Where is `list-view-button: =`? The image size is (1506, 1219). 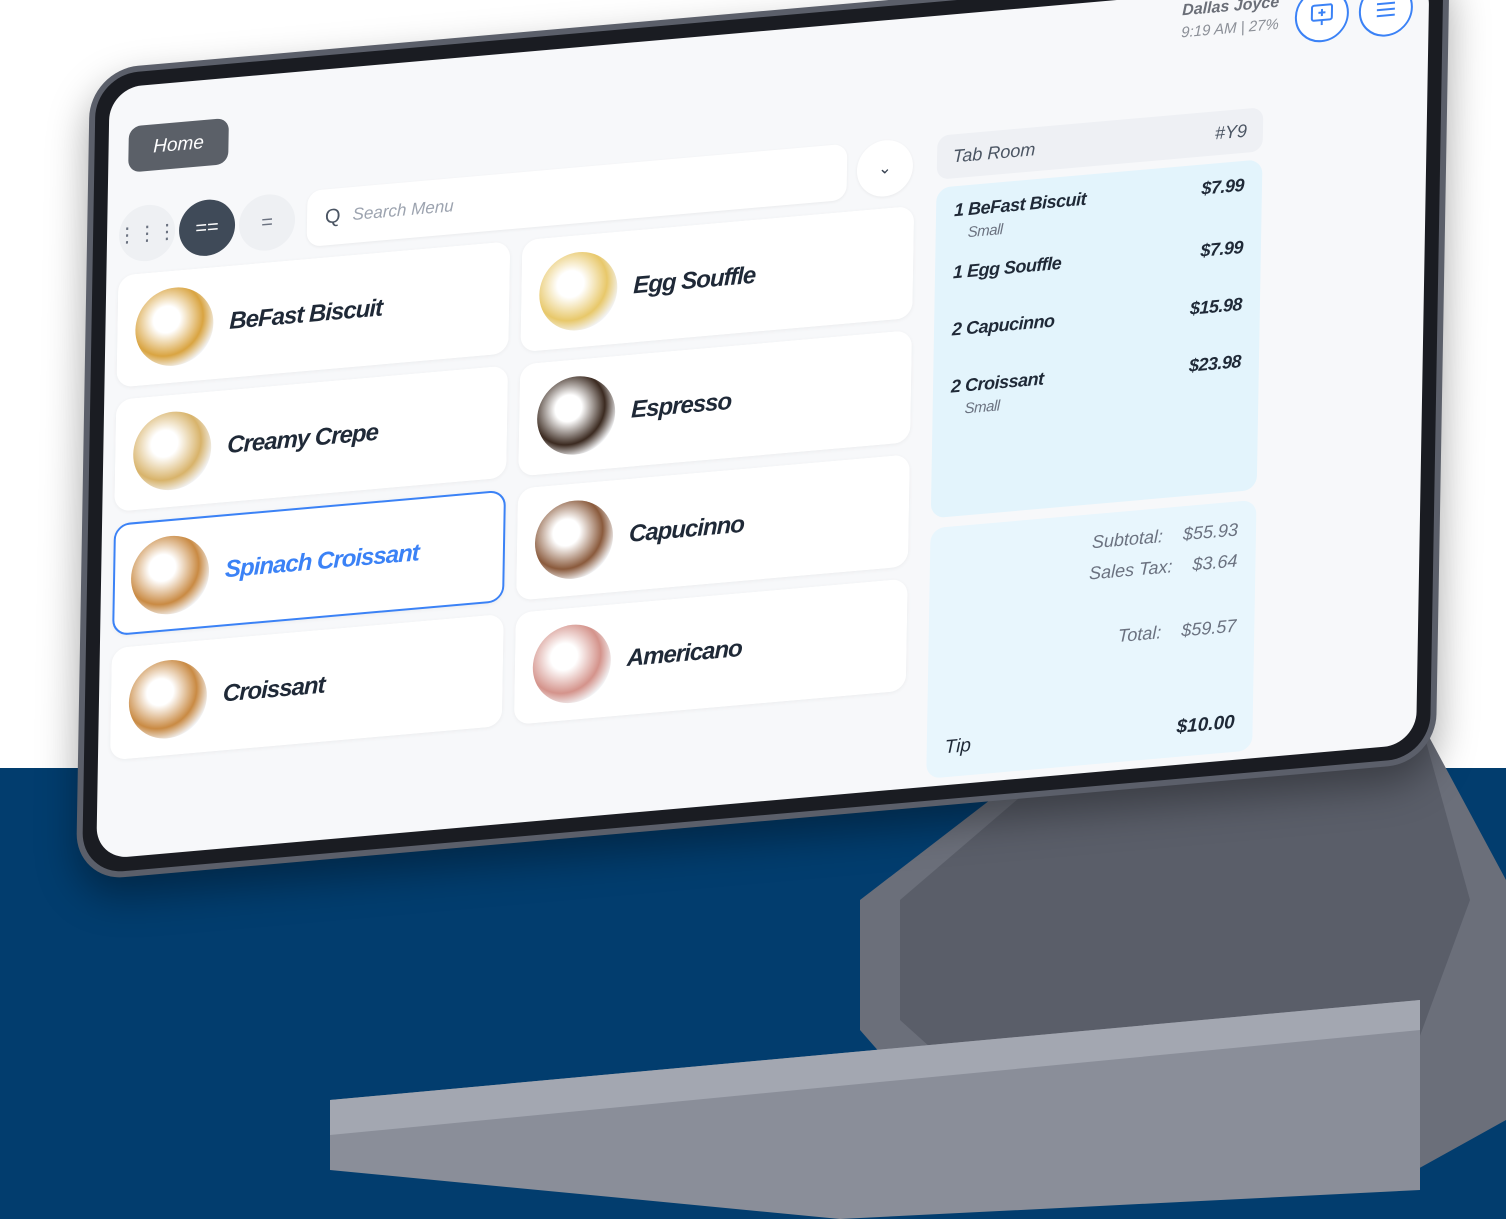 list-view-button: = is located at coordinates (267, 223).